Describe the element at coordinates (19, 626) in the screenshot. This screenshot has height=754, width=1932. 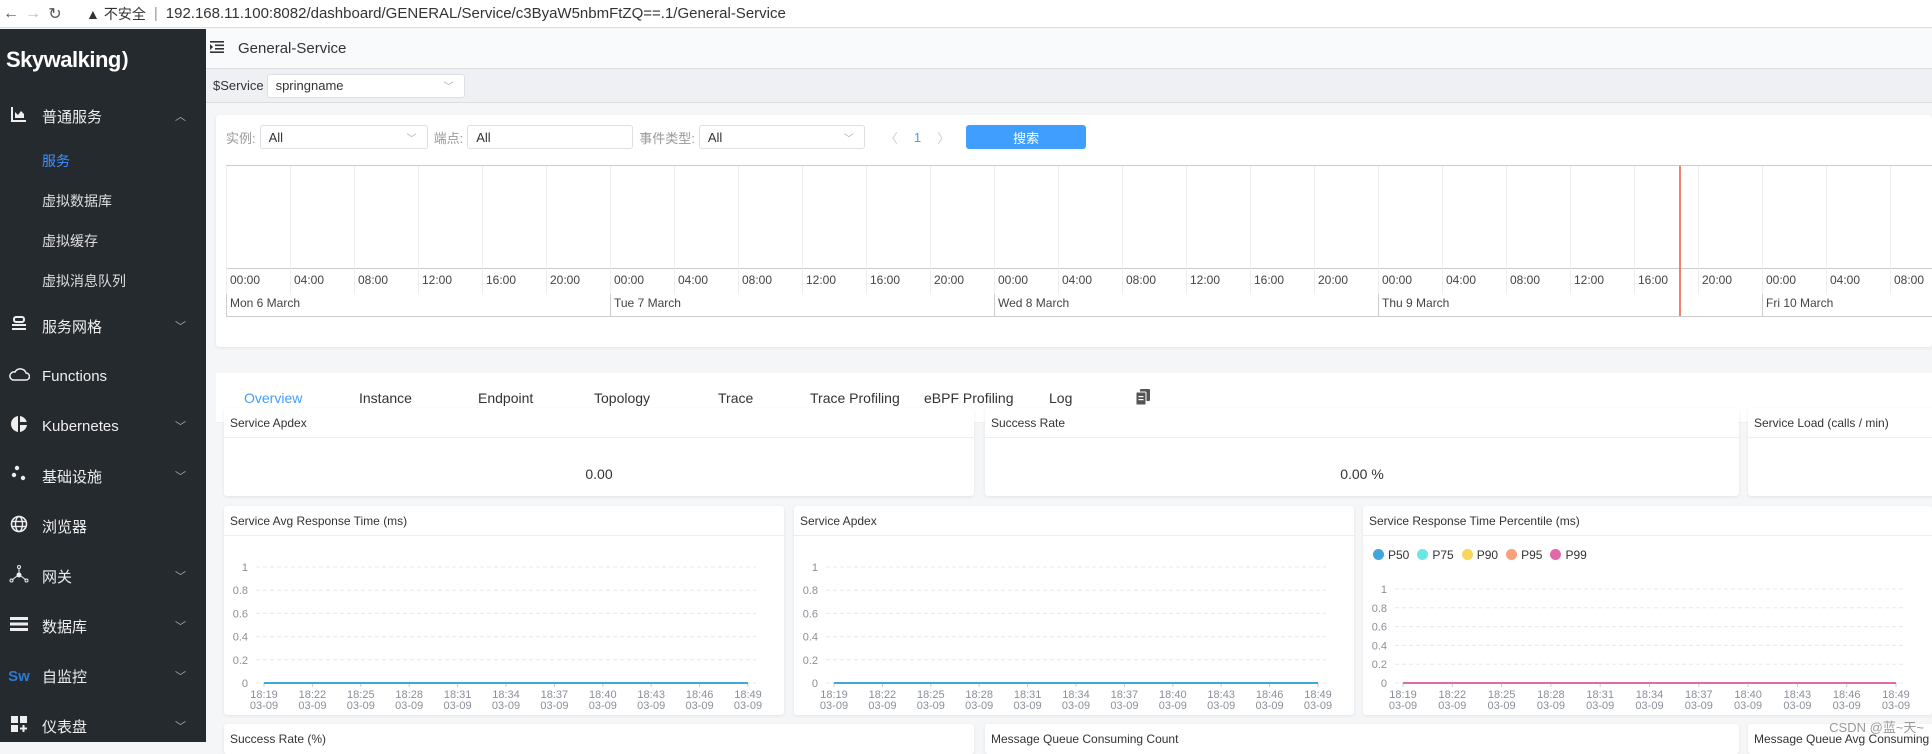
I see `database-icon` at that location.